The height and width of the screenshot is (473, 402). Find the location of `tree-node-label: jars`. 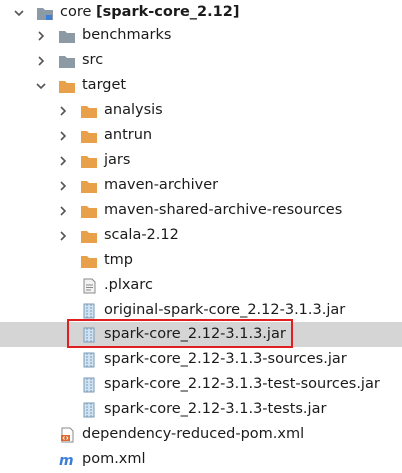

tree-node-label: jars is located at coordinates (117, 160).